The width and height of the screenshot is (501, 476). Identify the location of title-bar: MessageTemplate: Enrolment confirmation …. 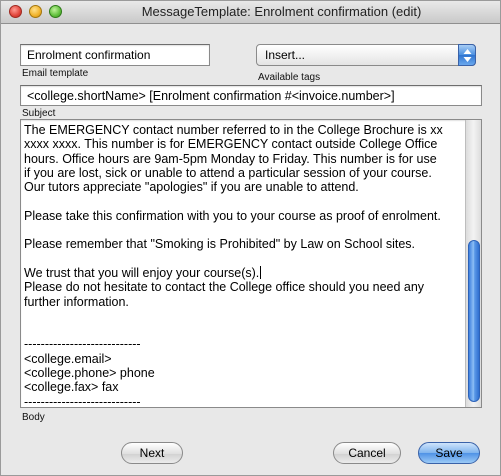
(250, 12).